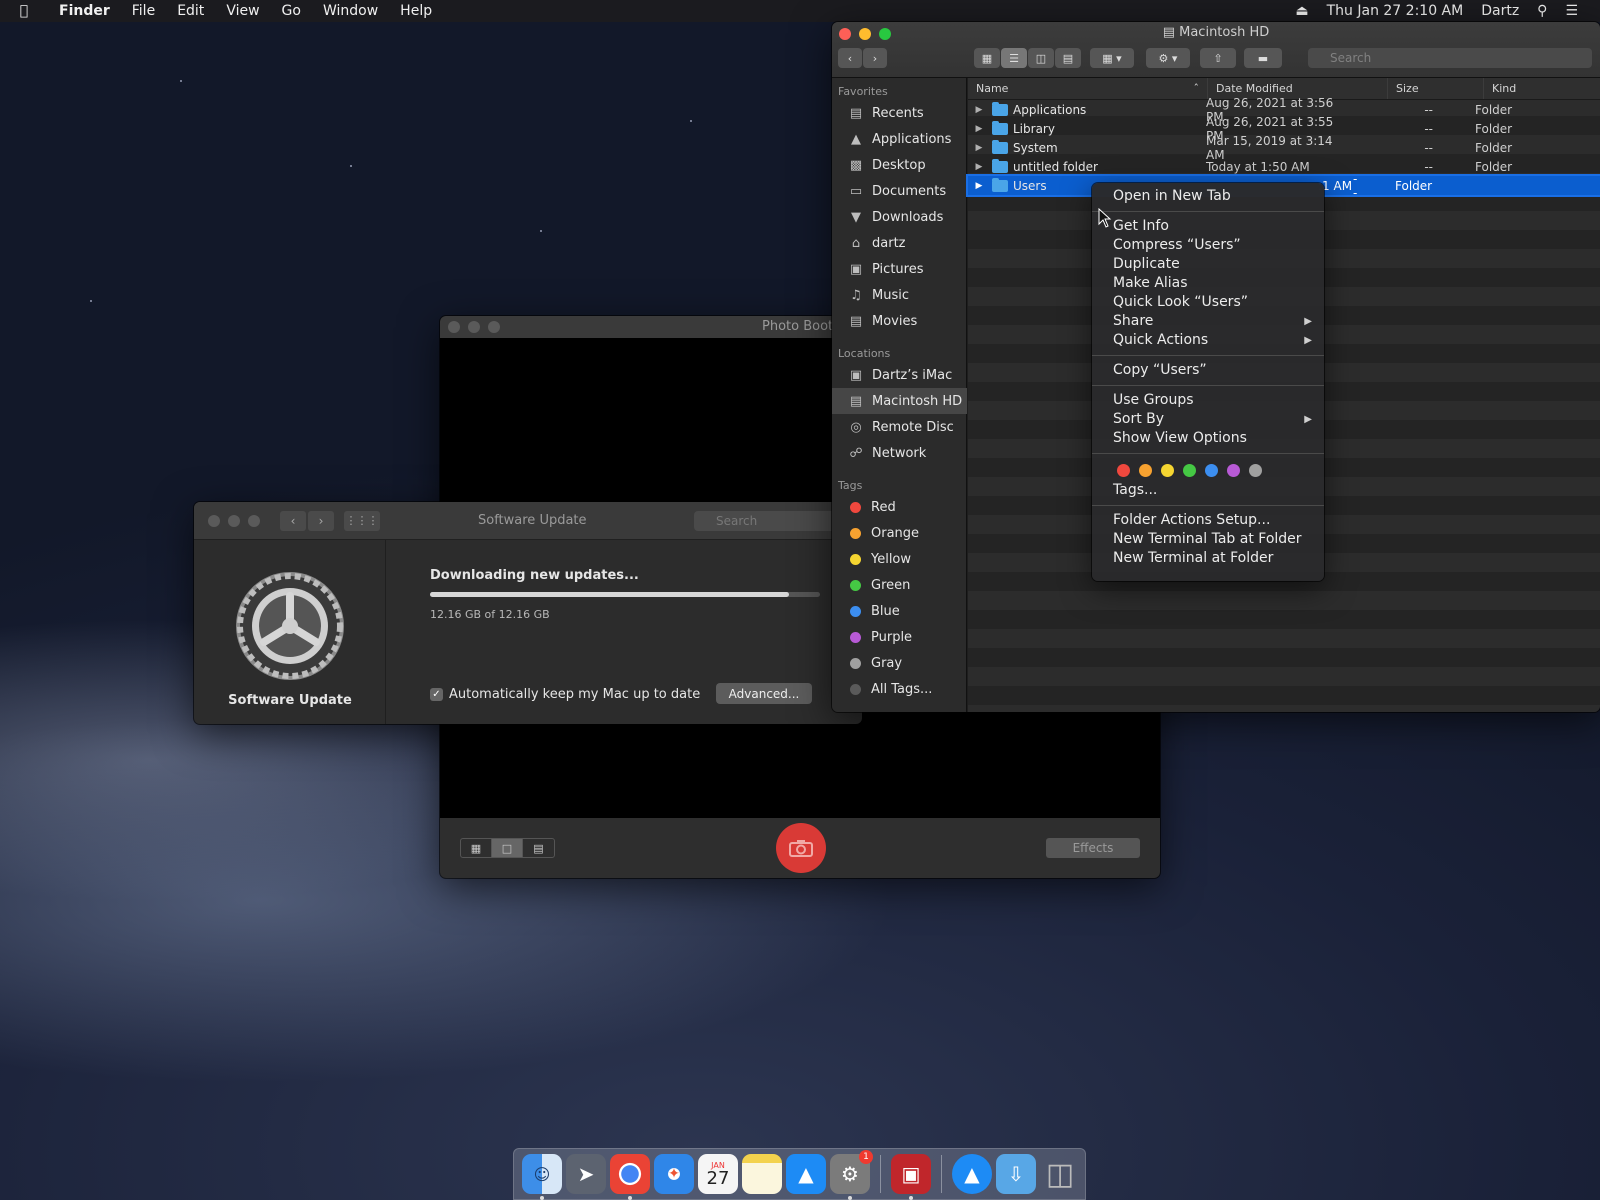 This screenshot has height=1200, width=1600. I want to click on sidebar-item-imac: ▣ Dartz’s iMac, so click(899, 375).